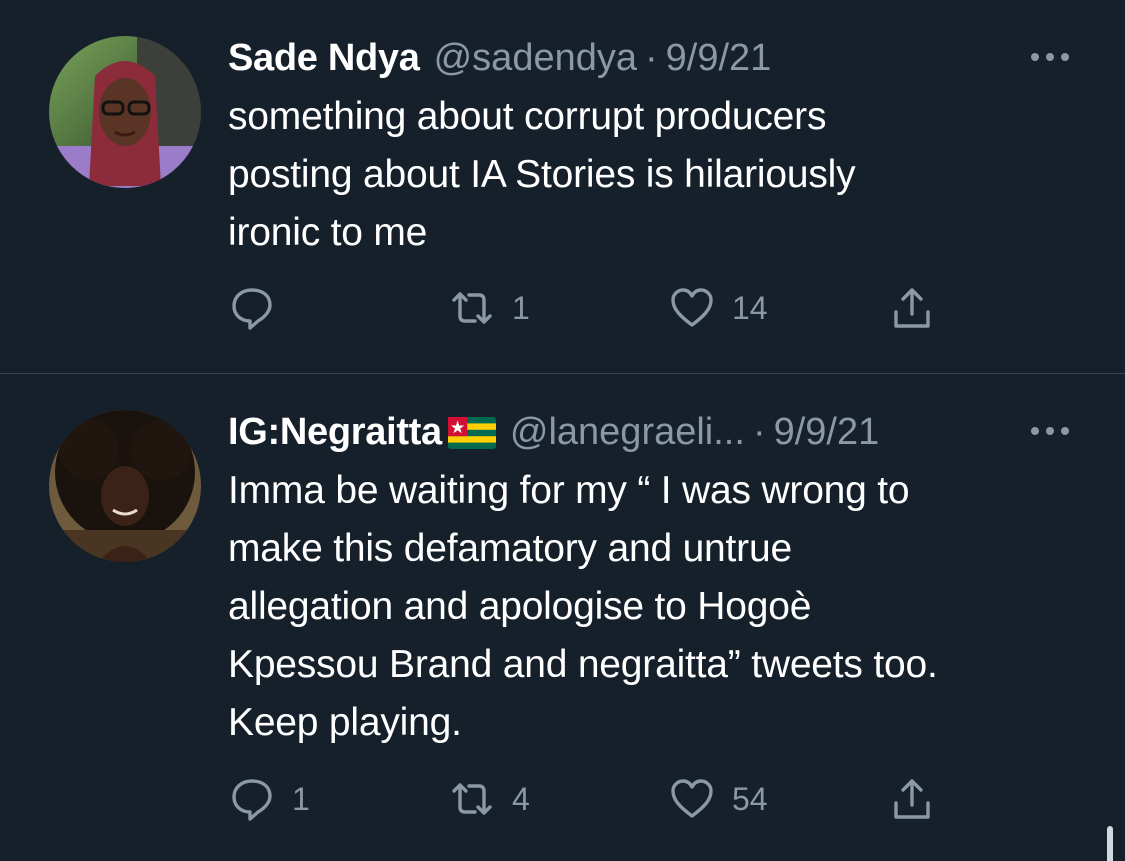 This screenshot has width=1125, height=861. What do you see at coordinates (588, 799) in the screenshot?
I see `tweet-actions: 1 4 54` at bounding box center [588, 799].